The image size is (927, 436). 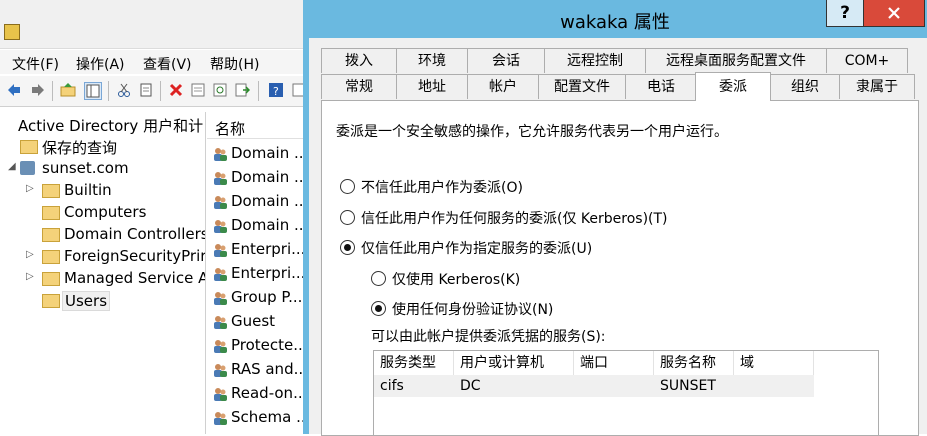 What do you see at coordinates (111, 126) in the screenshot?
I see `tree-root-label: Active Directory 用户和计` at bounding box center [111, 126].